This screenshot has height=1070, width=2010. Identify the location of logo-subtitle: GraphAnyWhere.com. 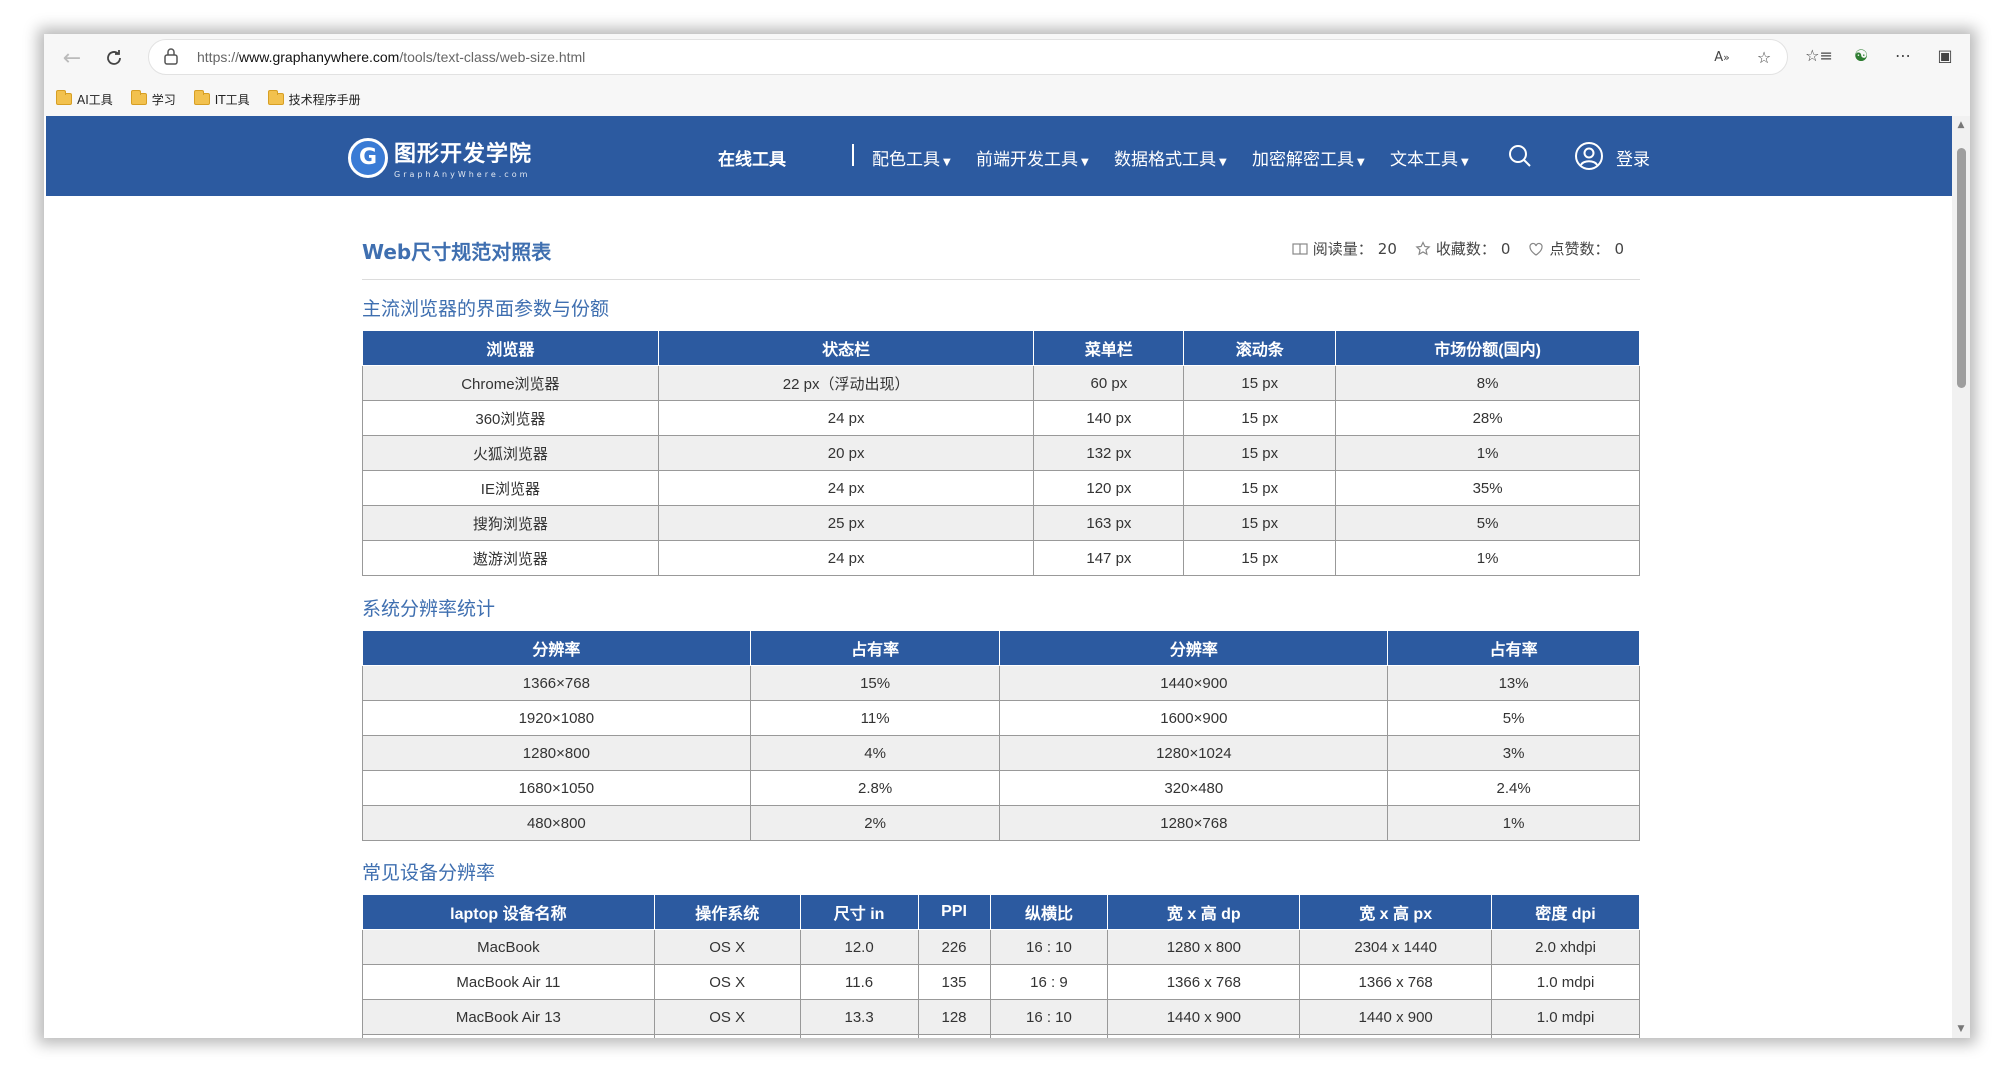
(462, 174).